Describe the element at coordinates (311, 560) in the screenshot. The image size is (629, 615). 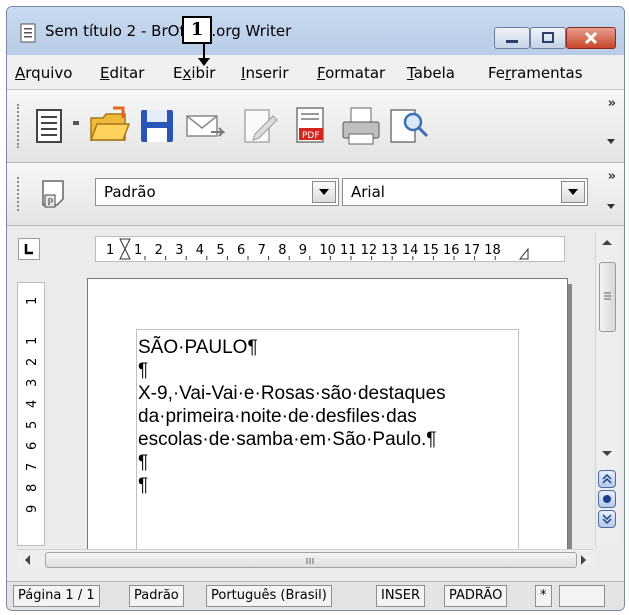
I see `horizontal-scroll-thumb` at that location.